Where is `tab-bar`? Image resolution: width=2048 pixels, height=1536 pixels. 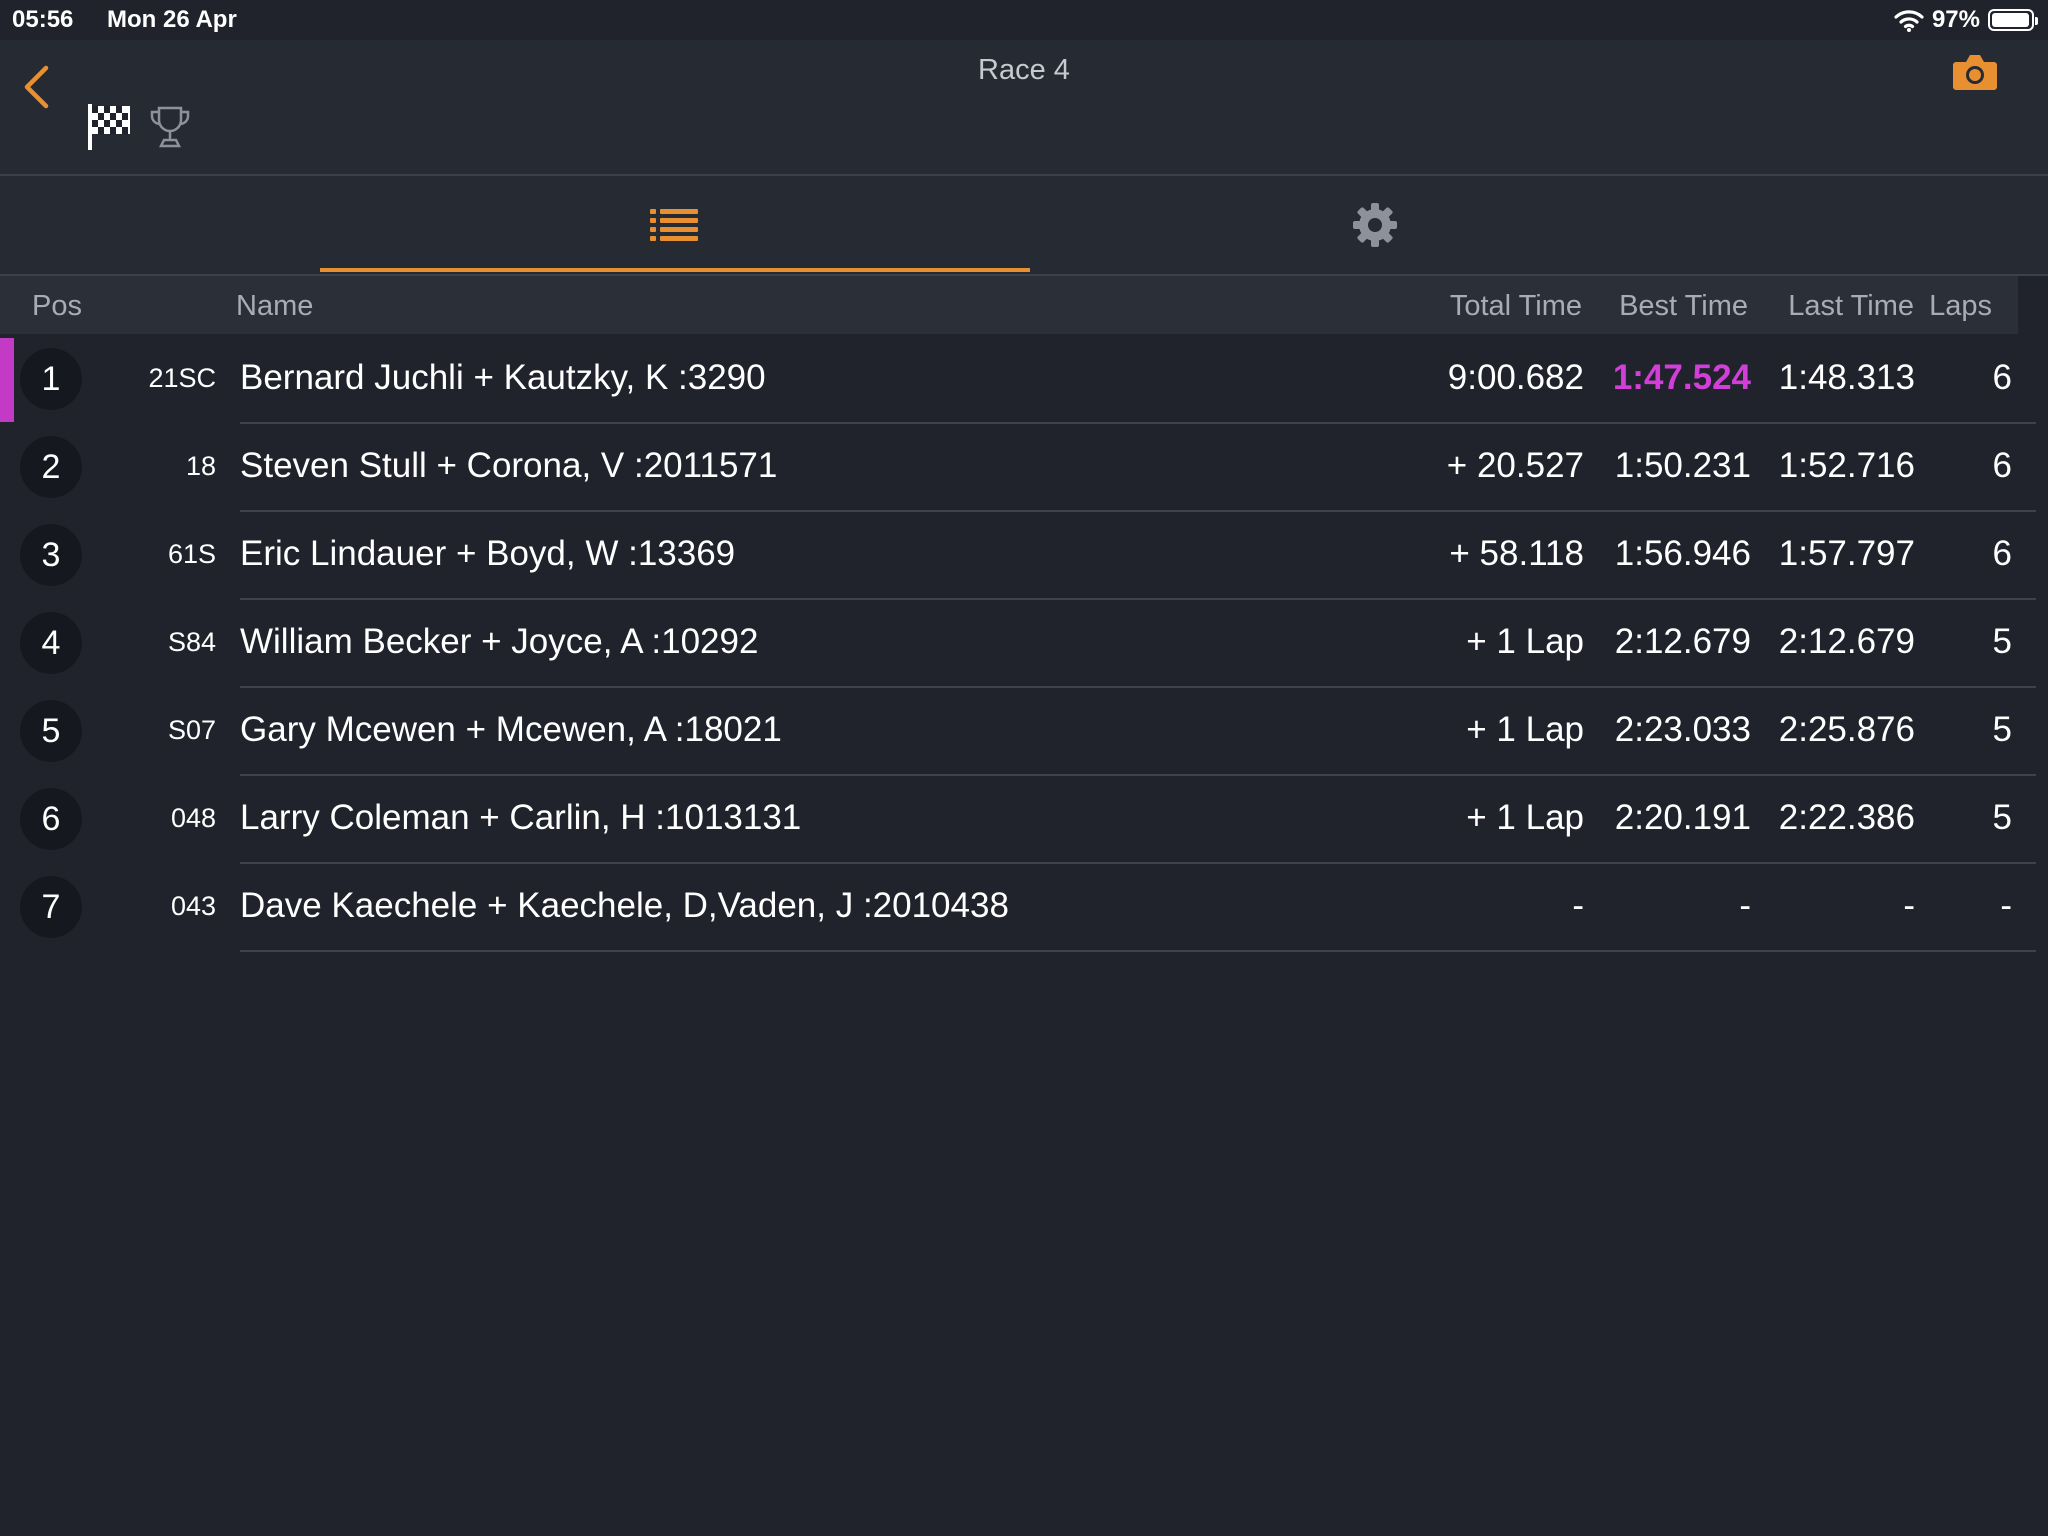 tab-bar is located at coordinates (1024, 226).